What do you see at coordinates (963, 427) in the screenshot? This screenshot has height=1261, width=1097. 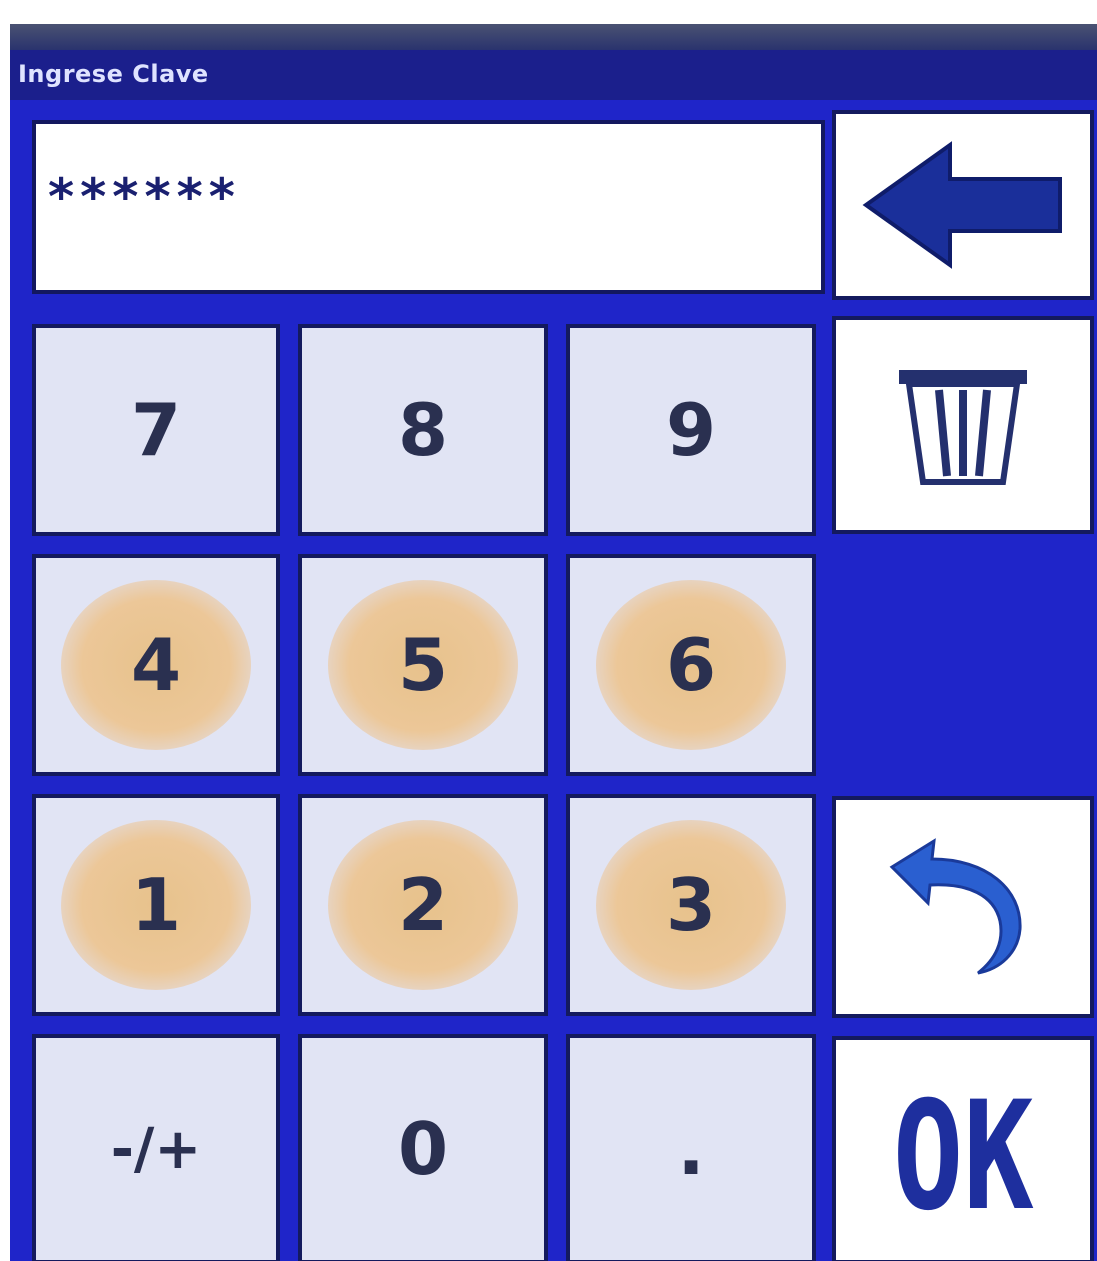 I see `trash-icon` at bounding box center [963, 427].